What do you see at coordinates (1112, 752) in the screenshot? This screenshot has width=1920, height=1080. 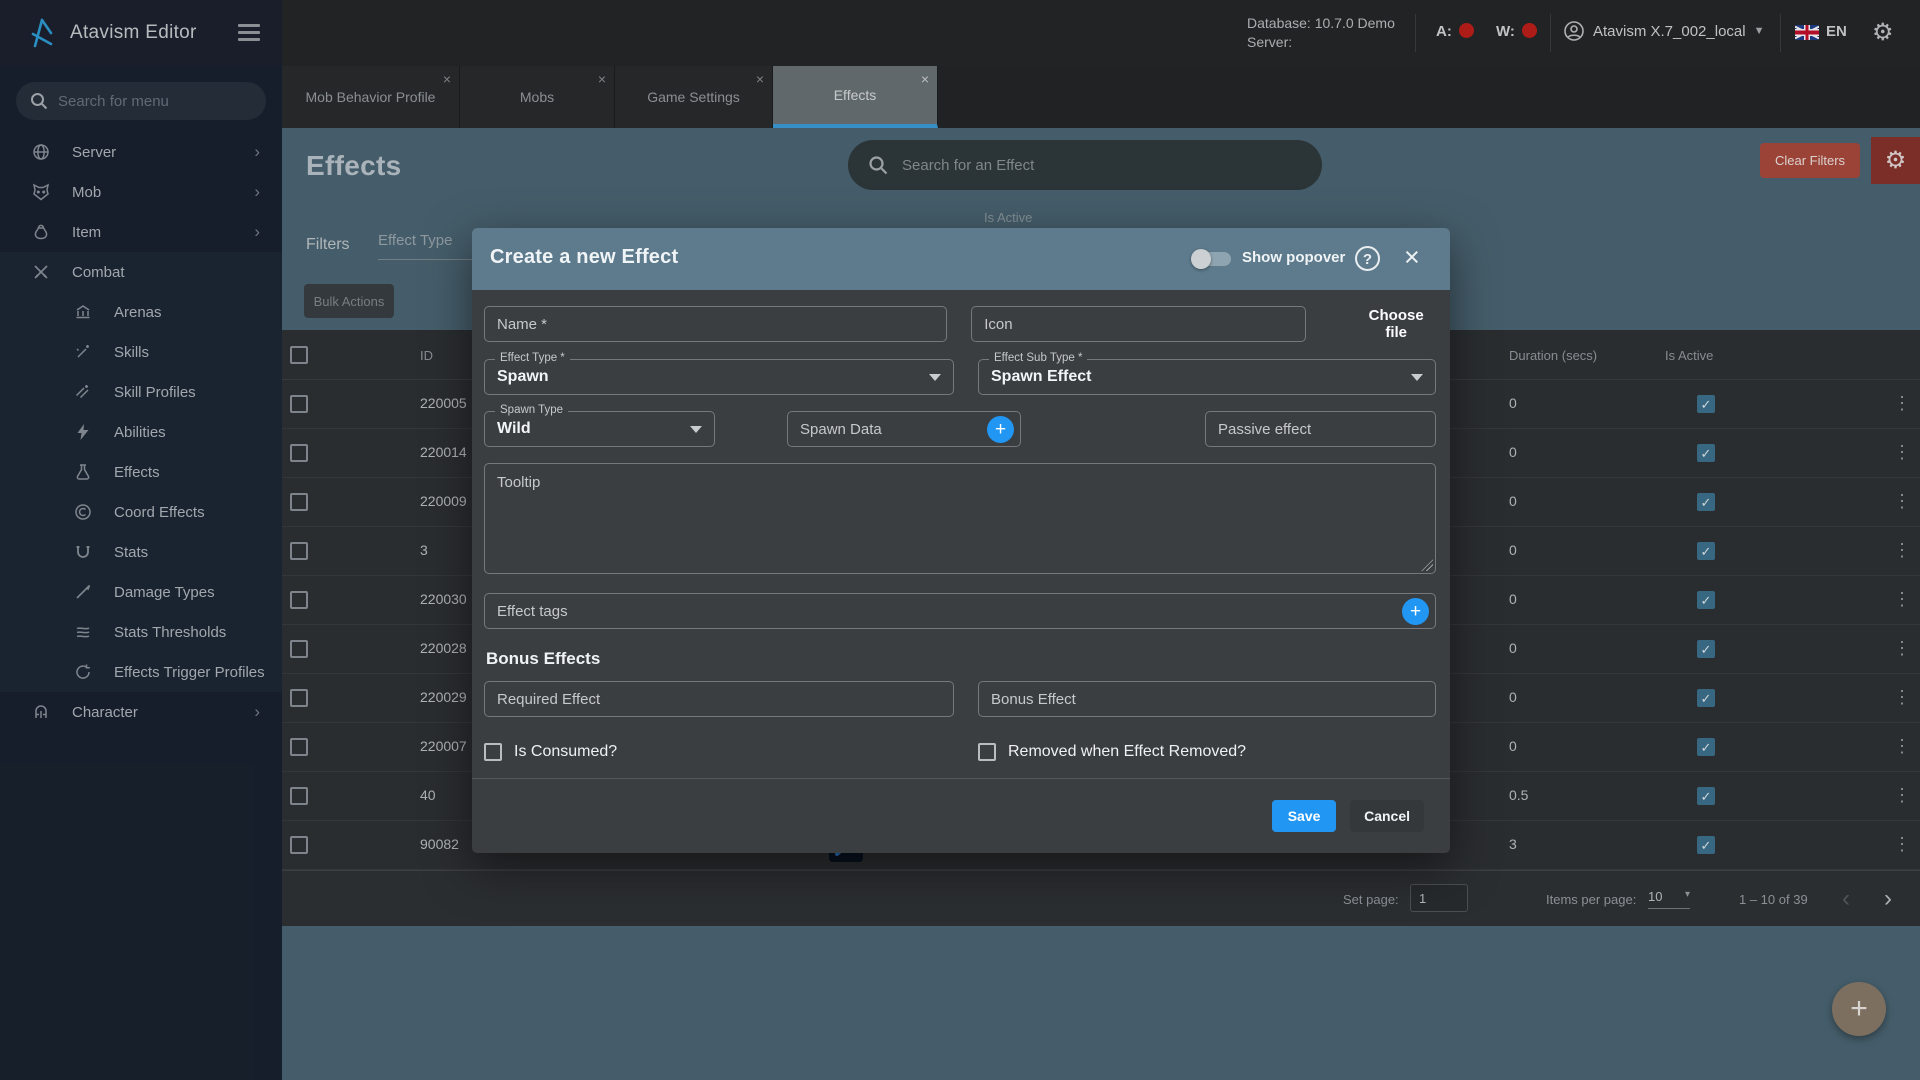 I see `removed-when-effect-removed-checkbox: Removed when Effect Removed?` at bounding box center [1112, 752].